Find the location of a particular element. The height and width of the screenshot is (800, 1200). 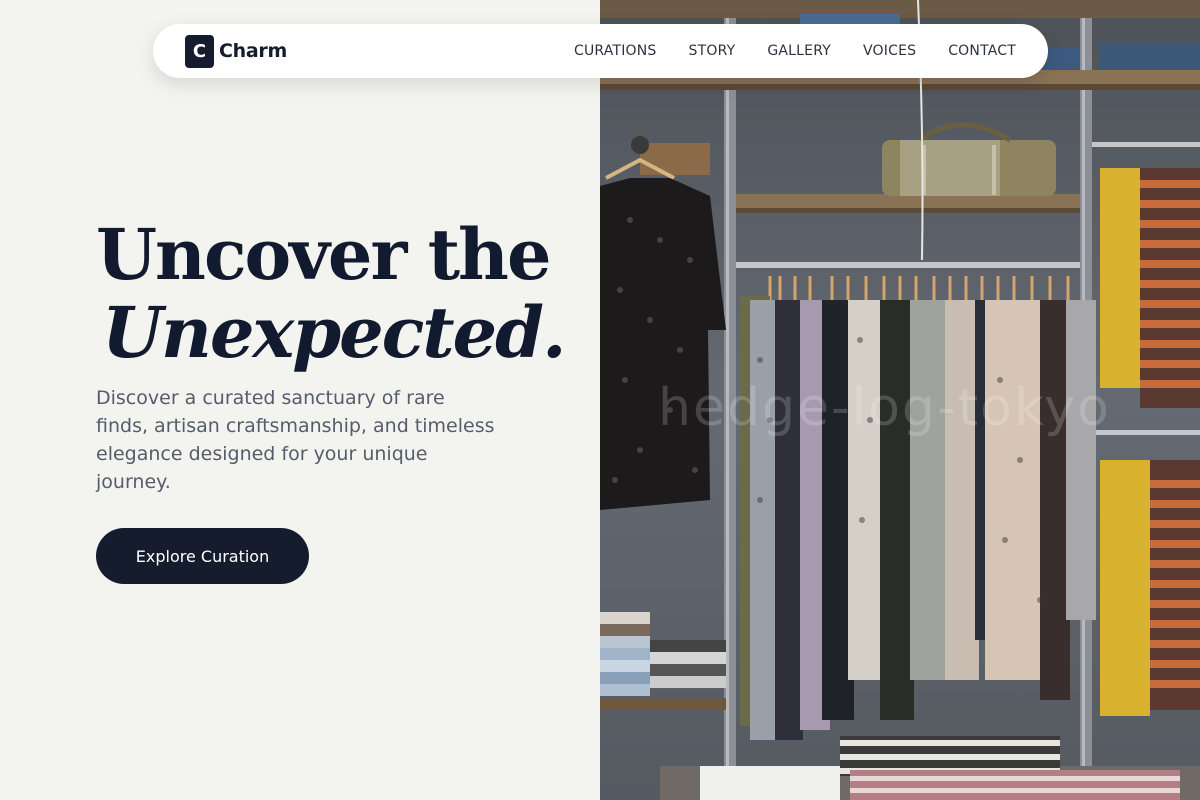

brand-logo: C Charm is located at coordinates (236, 51).